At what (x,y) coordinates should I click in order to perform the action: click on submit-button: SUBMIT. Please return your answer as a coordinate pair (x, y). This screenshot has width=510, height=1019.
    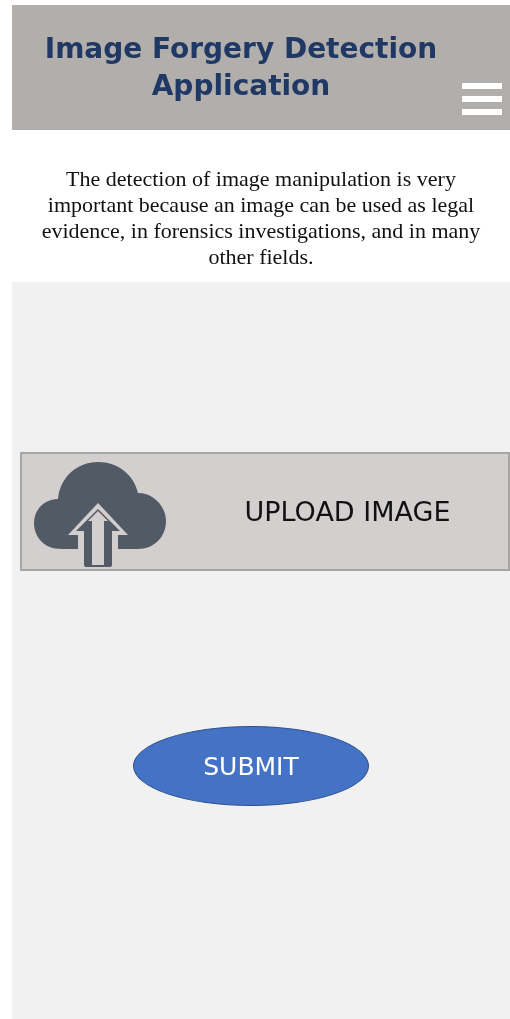
    Looking at the image, I should click on (251, 766).